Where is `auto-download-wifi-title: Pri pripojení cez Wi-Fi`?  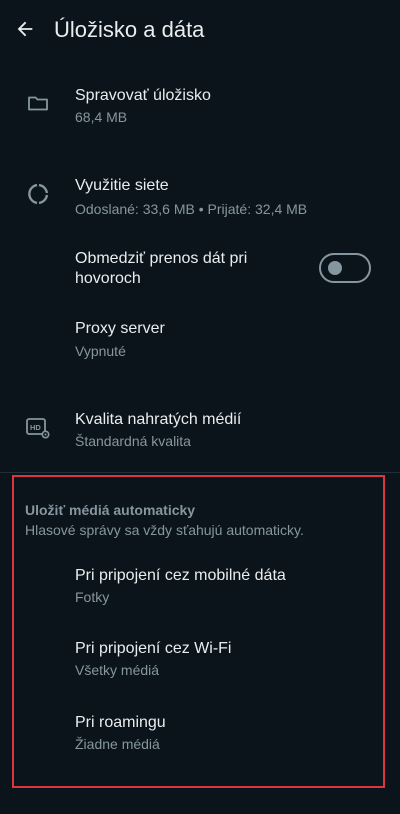
auto-download-wifi-title: Pri pripojení cez Wi-Fi is located at coordinates (153, 648).